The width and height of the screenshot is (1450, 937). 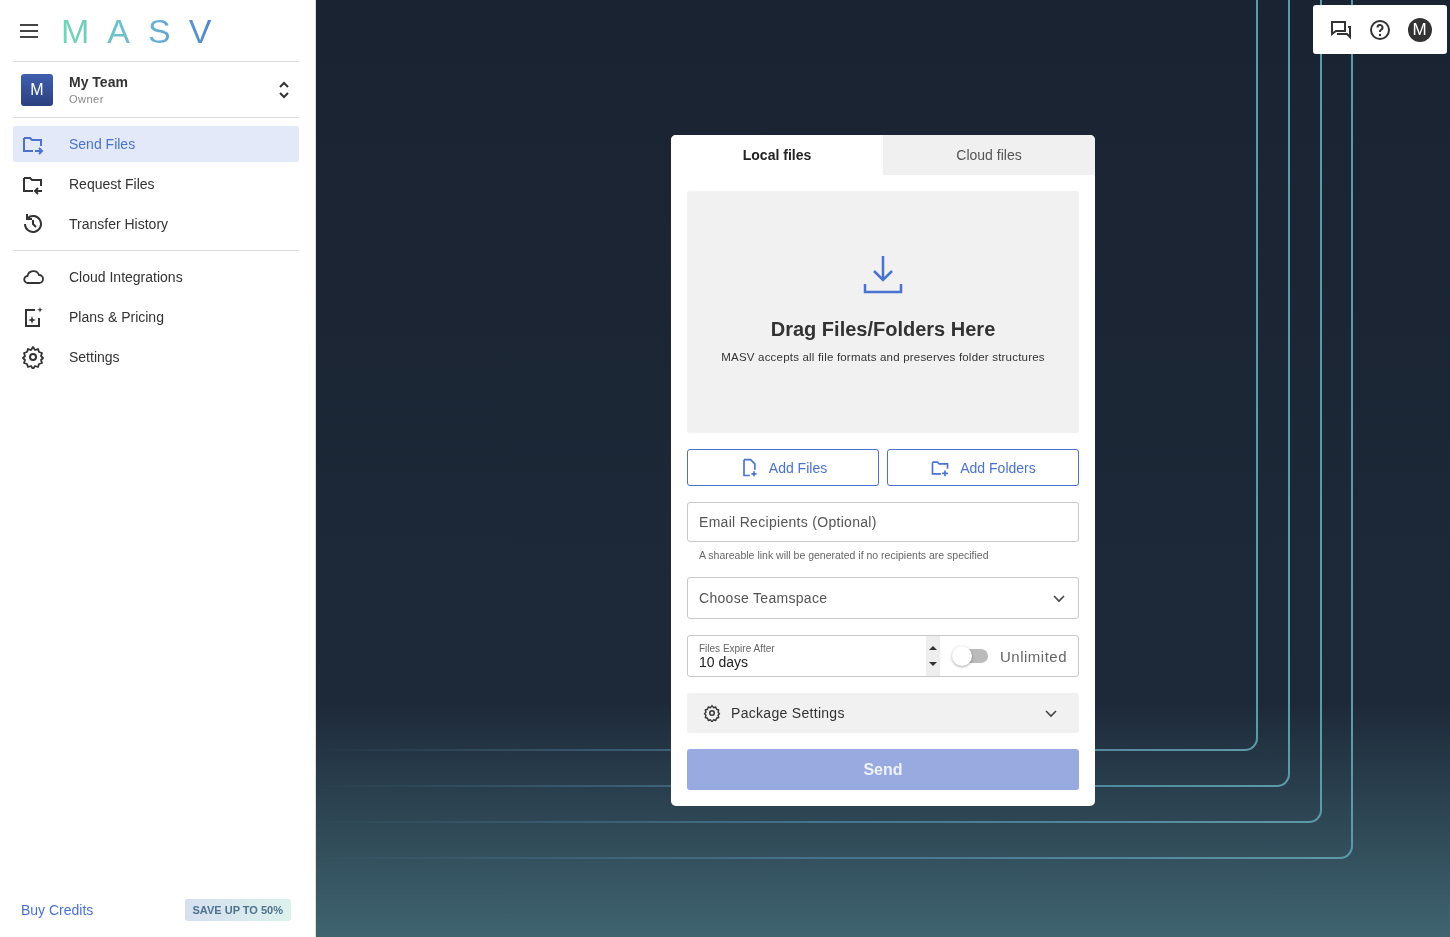 I want to click on help-icon, so click(x=1380, y=29).